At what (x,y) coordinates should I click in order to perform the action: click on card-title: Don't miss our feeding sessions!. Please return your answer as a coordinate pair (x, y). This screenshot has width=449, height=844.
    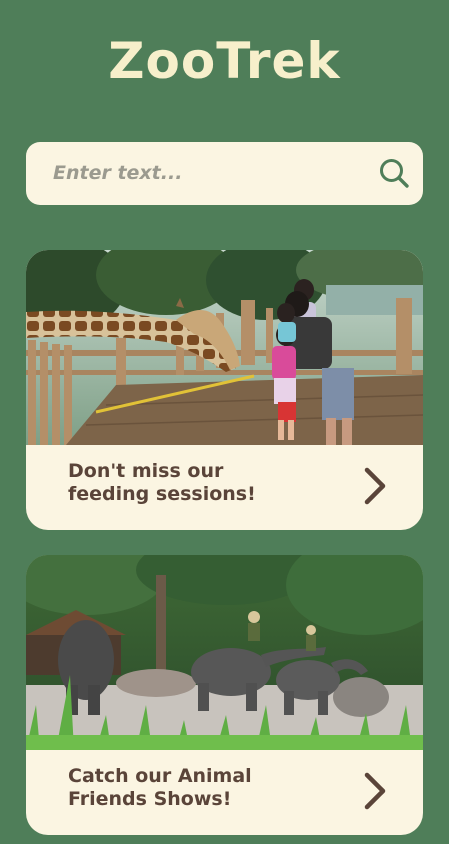
    Looking at the image, I should click on (208, 483).